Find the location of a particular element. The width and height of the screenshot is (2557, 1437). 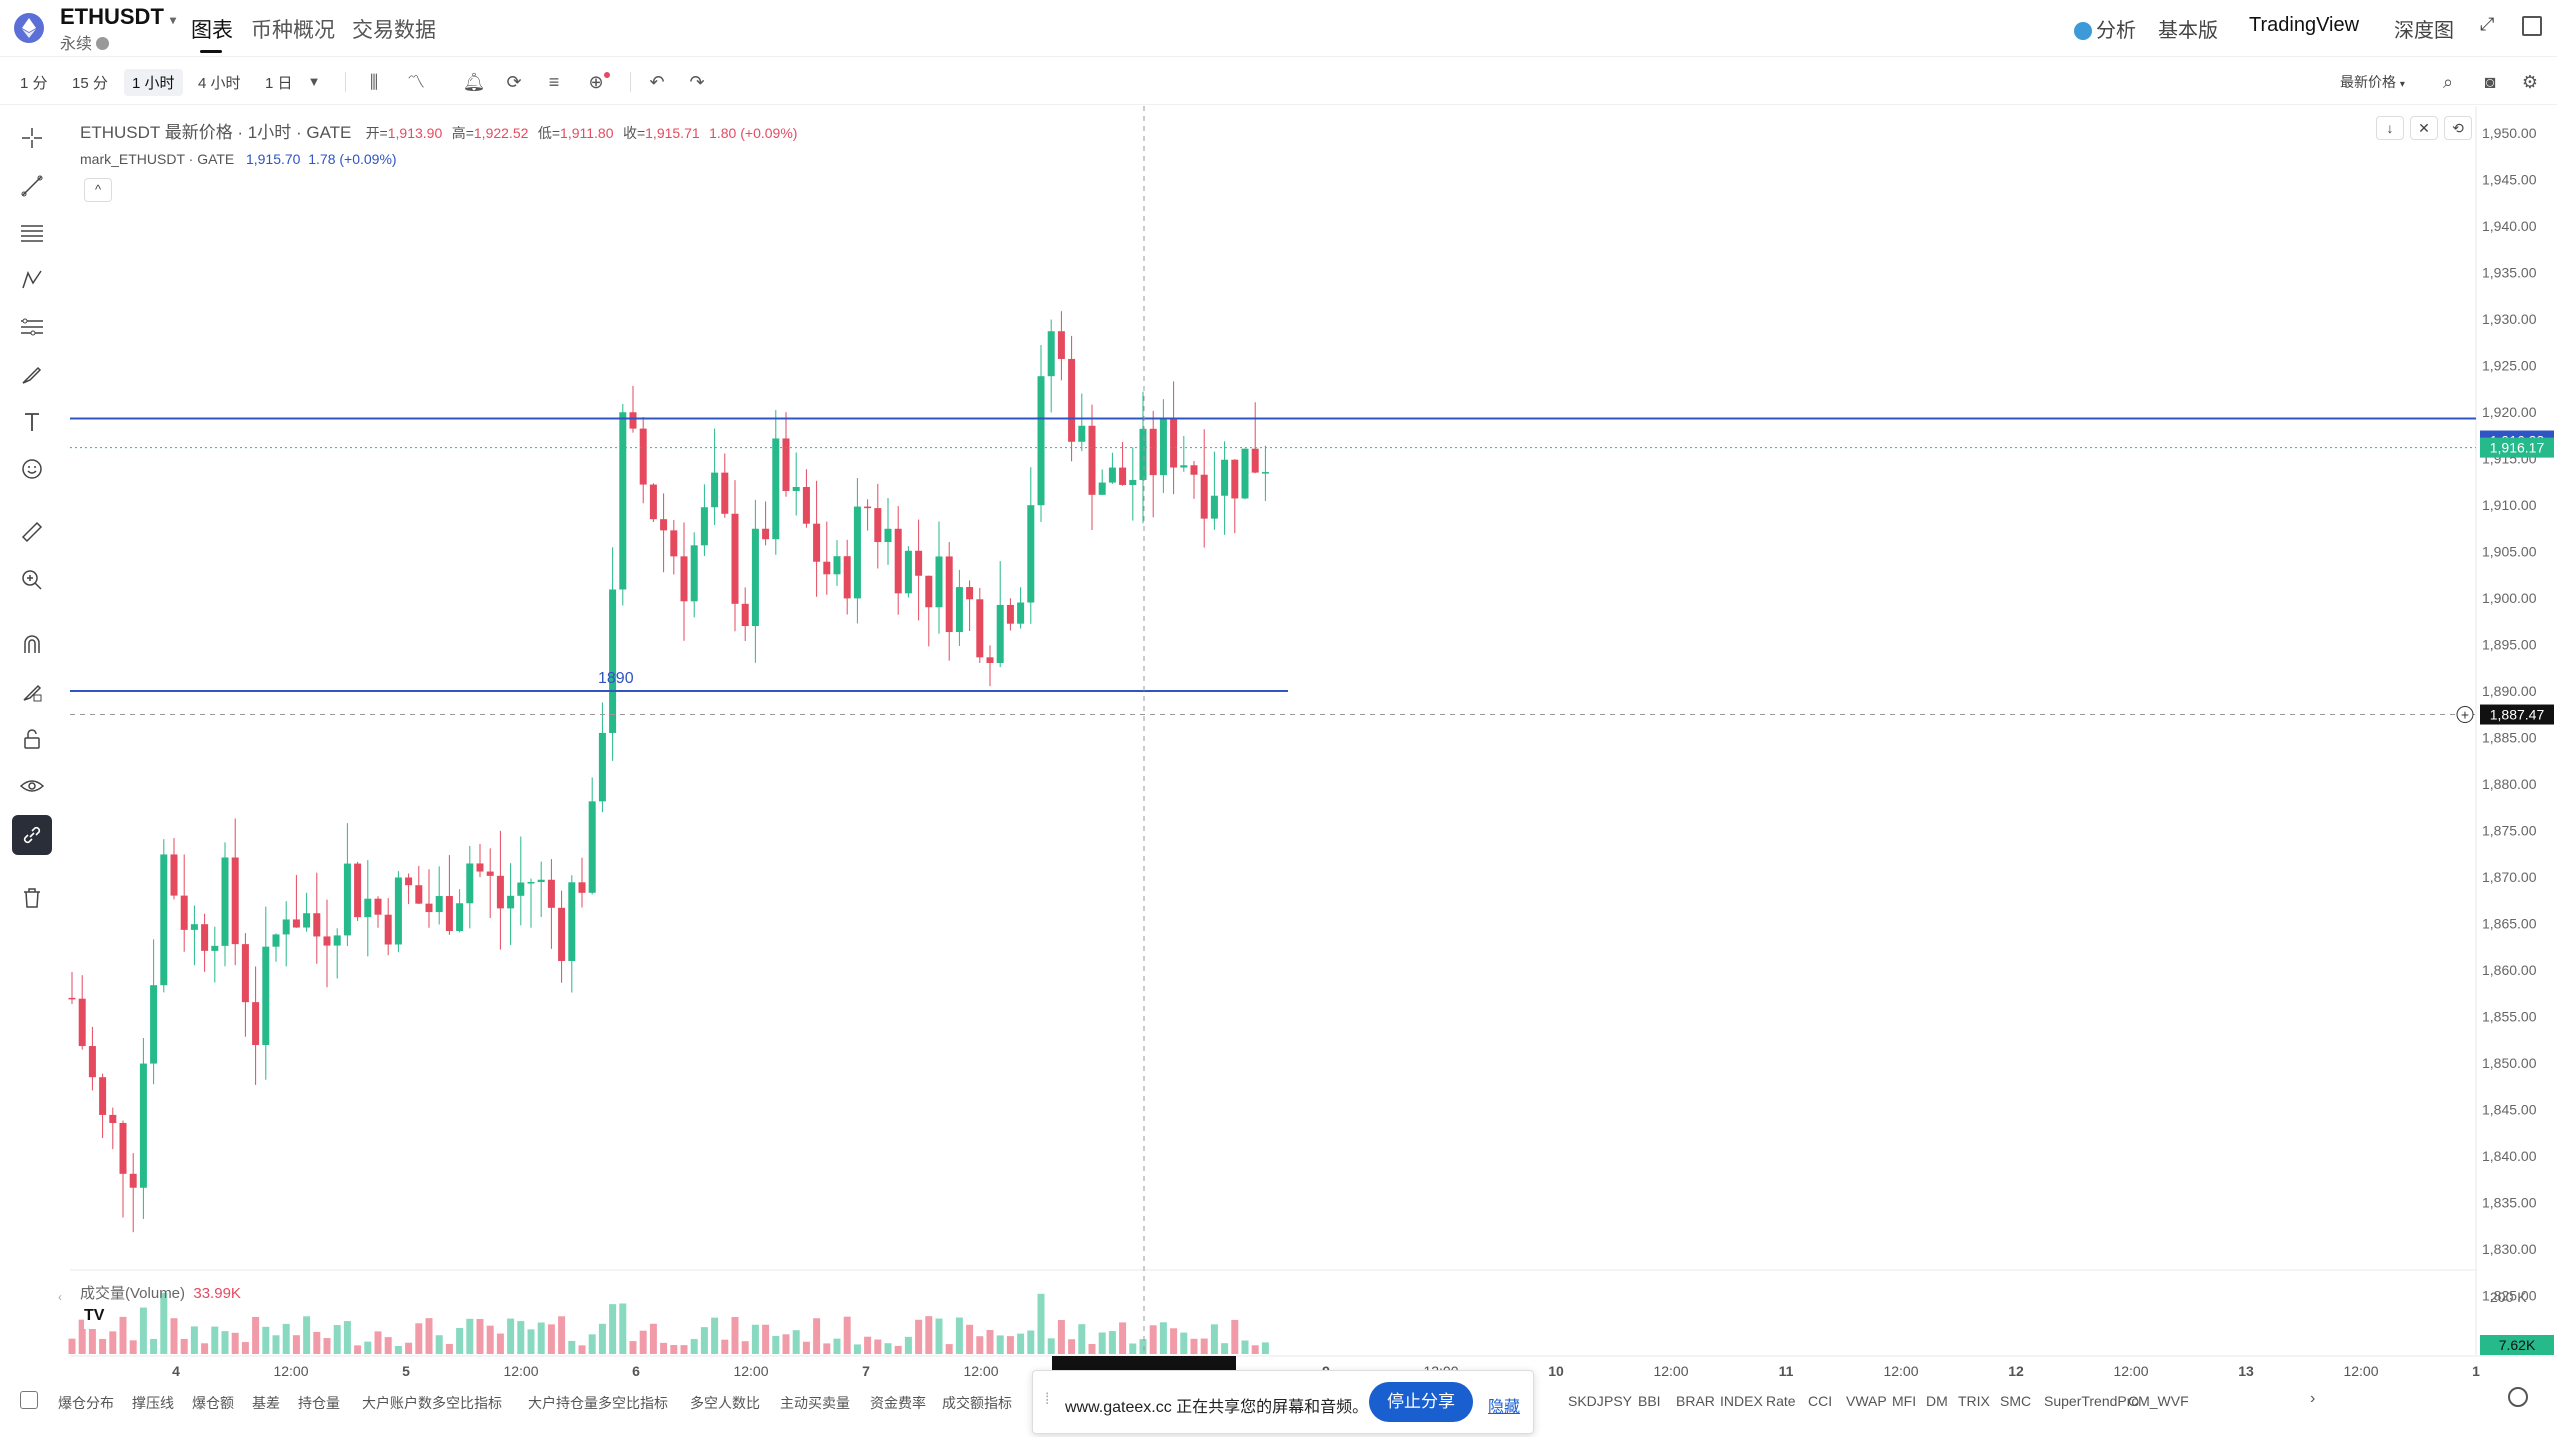

indicator-item: CM_WVF is located at coordinates (2158, 1401).